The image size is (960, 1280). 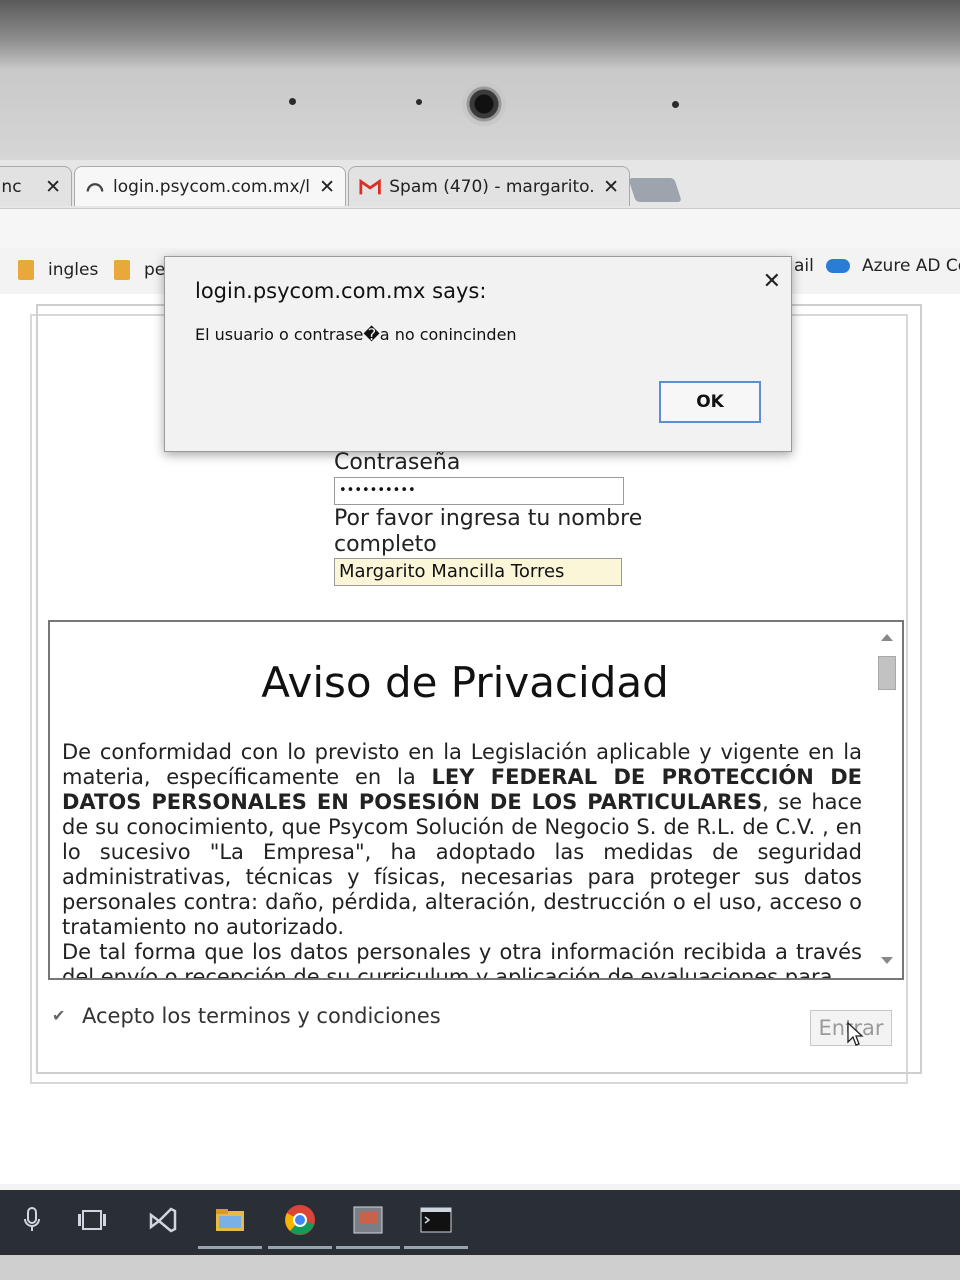 I want to click on bookmark-ingles: ingles, so click(x=58, y=270).